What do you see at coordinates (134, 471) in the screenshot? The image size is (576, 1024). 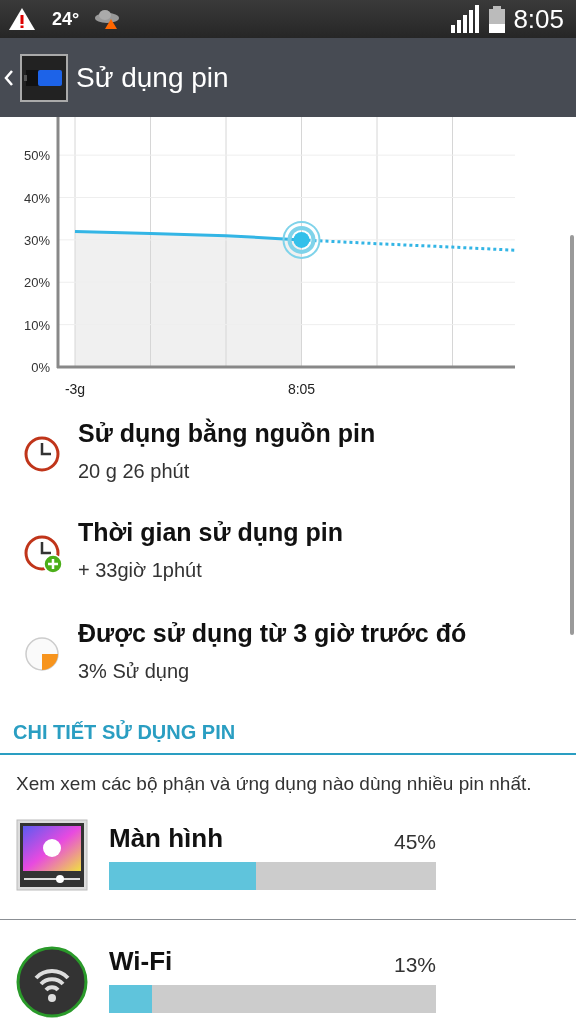 I see `stat-value: 20 g 26 phút` at bounding box center [134, 471].